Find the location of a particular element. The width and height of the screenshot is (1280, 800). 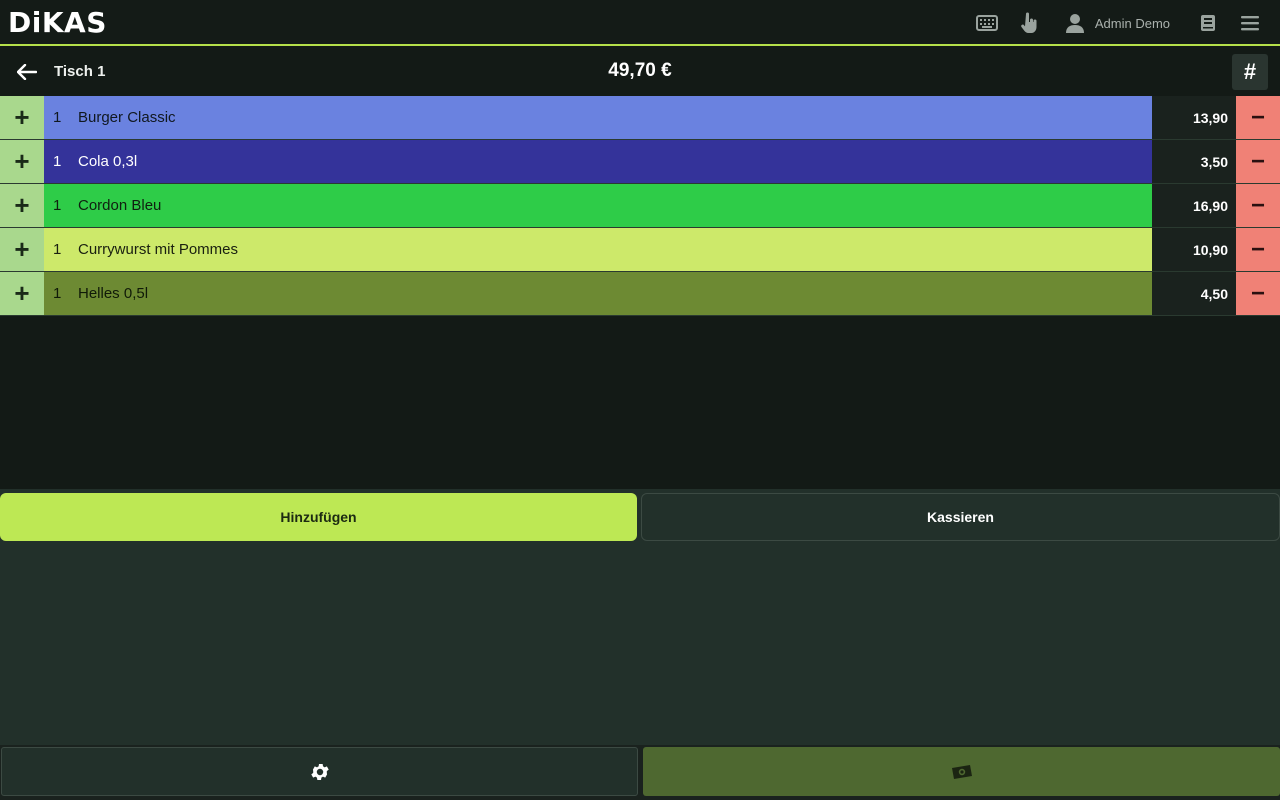

book-icon is located at coordinates (1208, 23).